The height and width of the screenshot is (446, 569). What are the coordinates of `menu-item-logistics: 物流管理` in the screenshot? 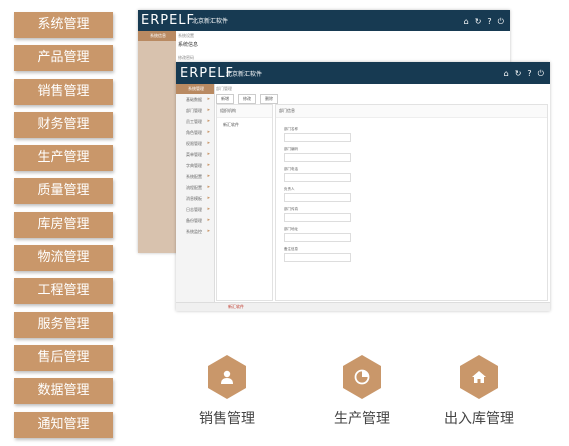 It's located at (63, 258).